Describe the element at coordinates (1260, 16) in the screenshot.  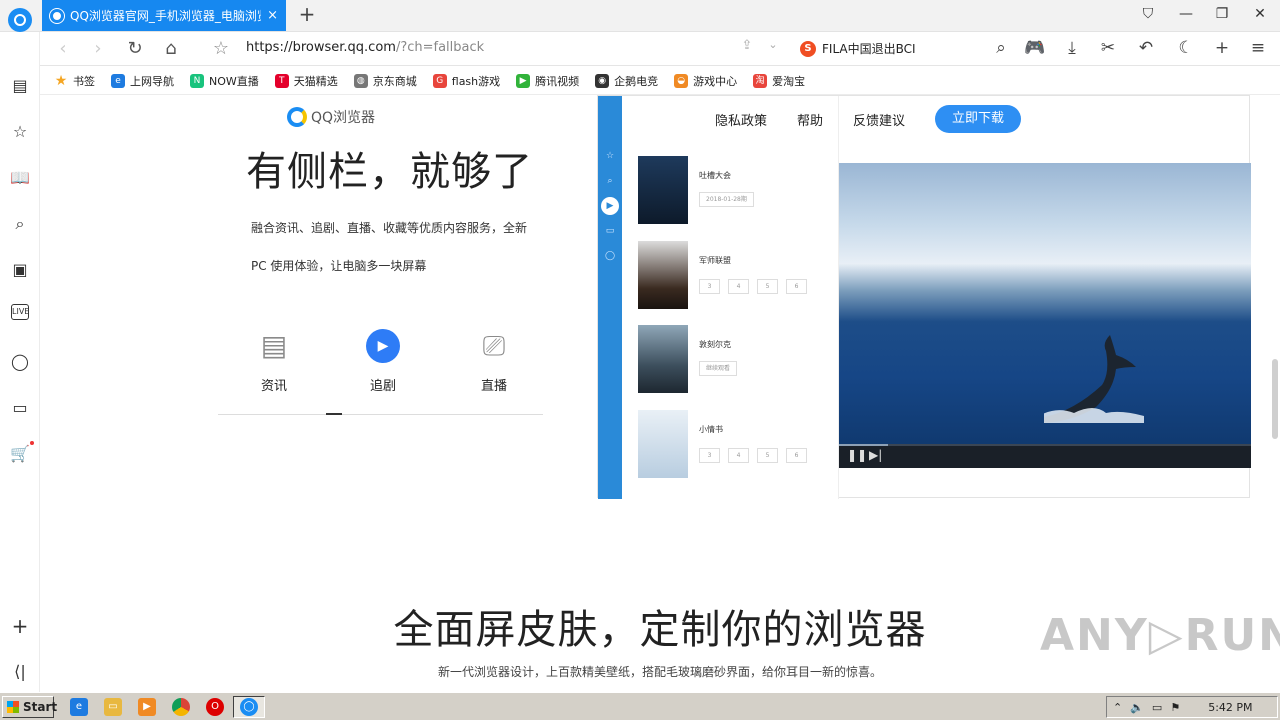
I see `close-window-button: ✕` at that location.